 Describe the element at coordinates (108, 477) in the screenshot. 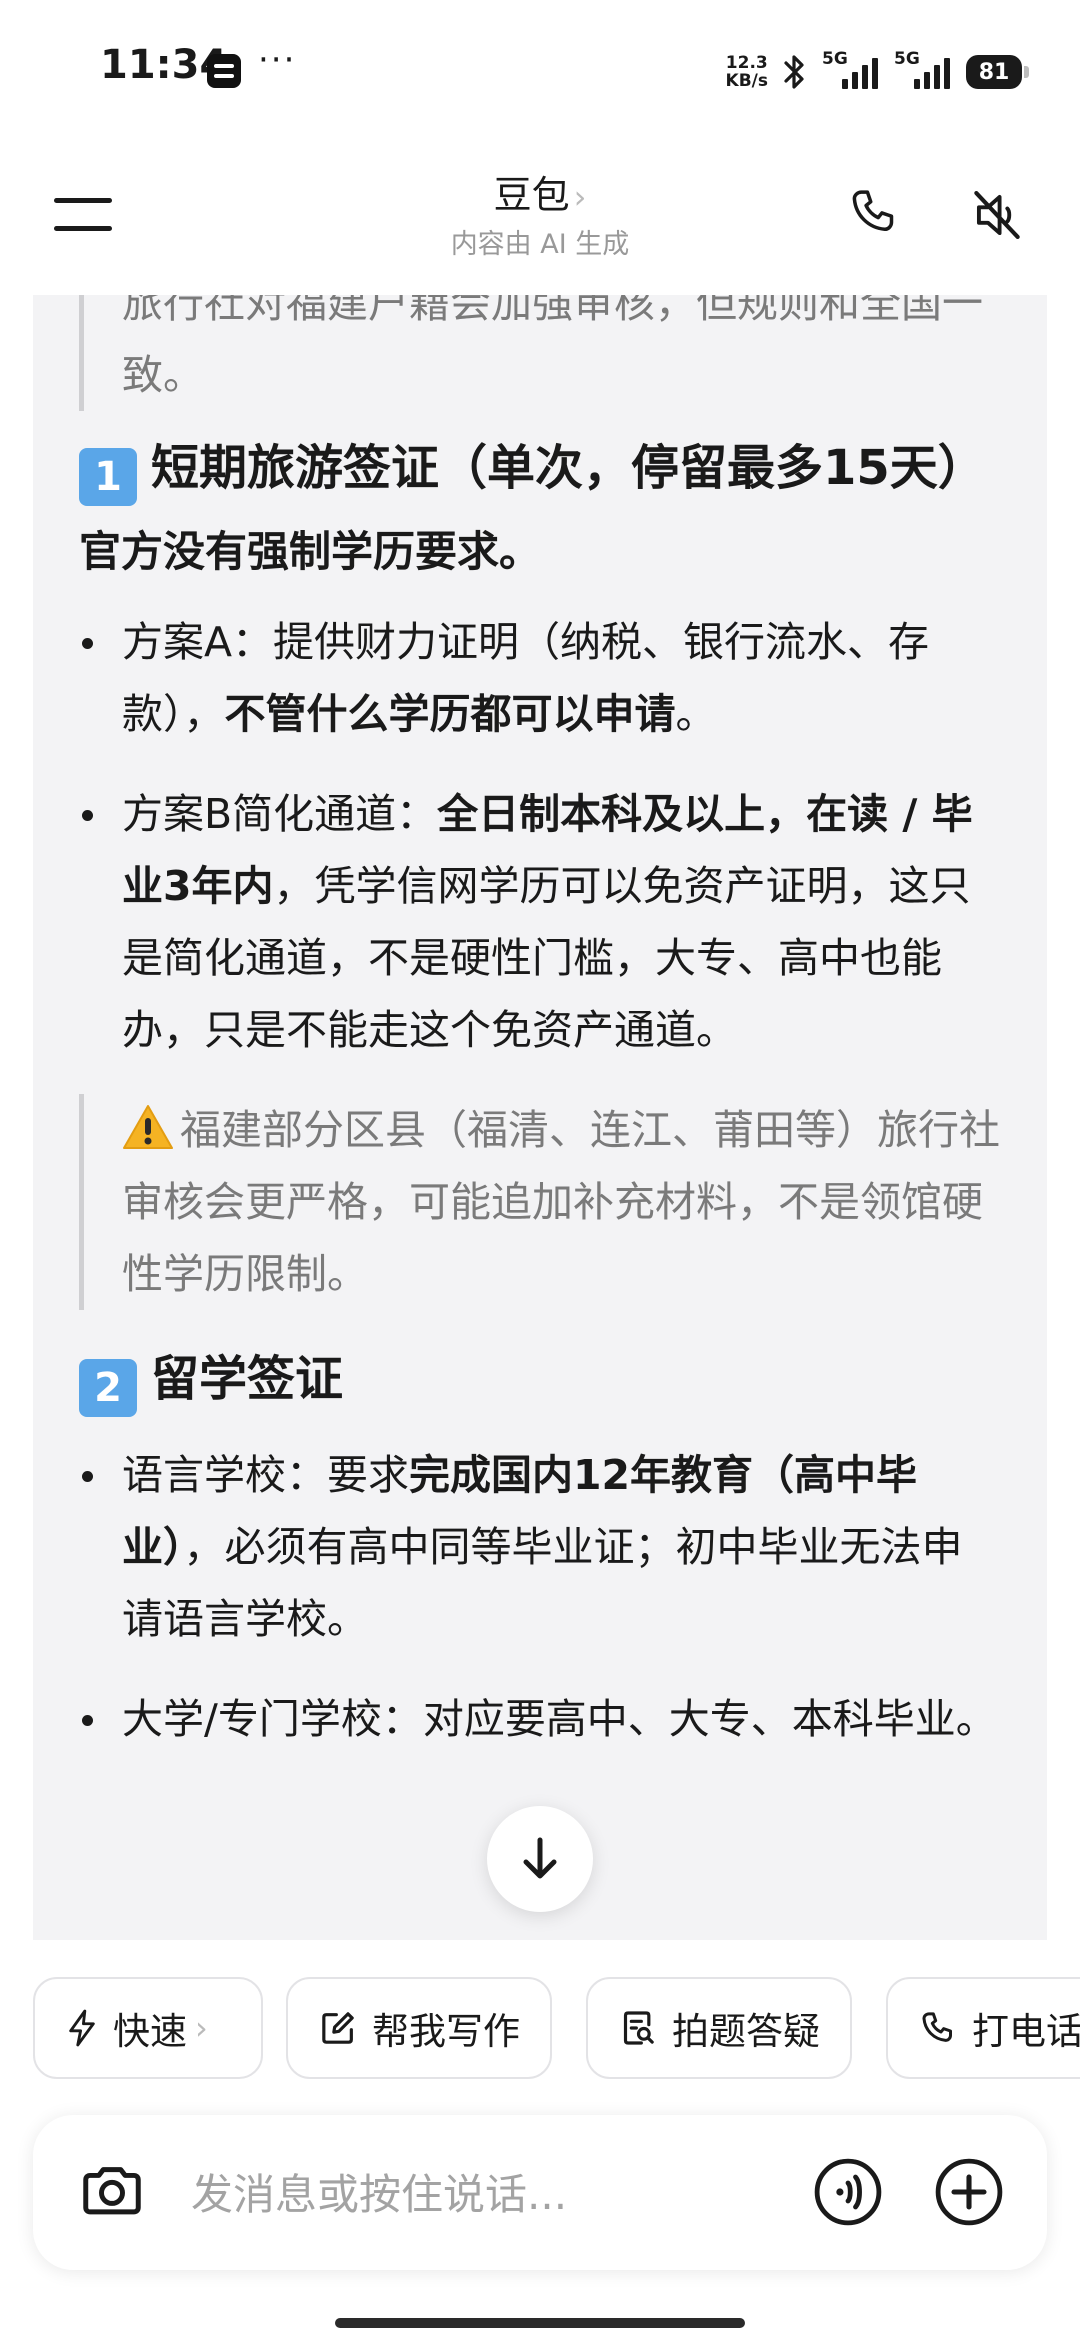

I see `keycap-1-icon: 1` at that location.